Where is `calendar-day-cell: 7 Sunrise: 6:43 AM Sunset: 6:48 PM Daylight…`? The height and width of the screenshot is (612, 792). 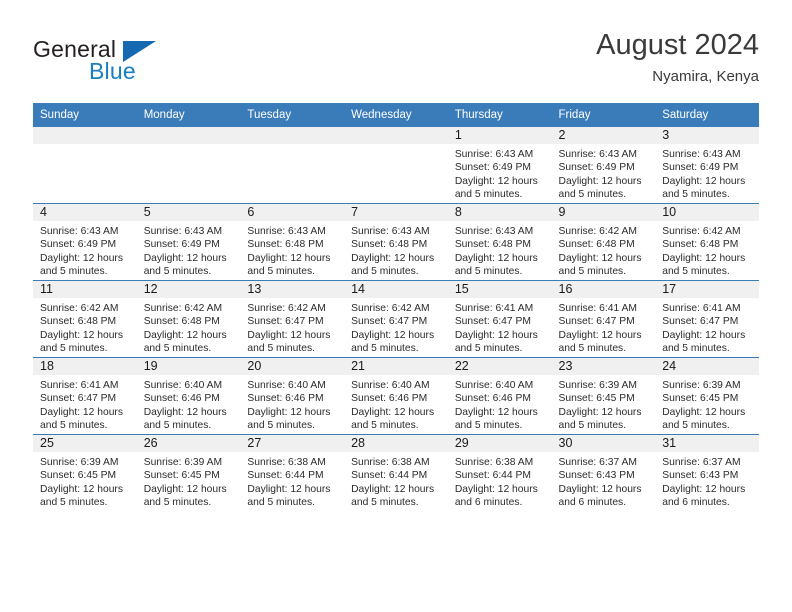
calendar-day-cell: 7 Sunrise: 6:43 AM Sunset: 6:48 PM Daylight… is located at coordinates (396, 242).